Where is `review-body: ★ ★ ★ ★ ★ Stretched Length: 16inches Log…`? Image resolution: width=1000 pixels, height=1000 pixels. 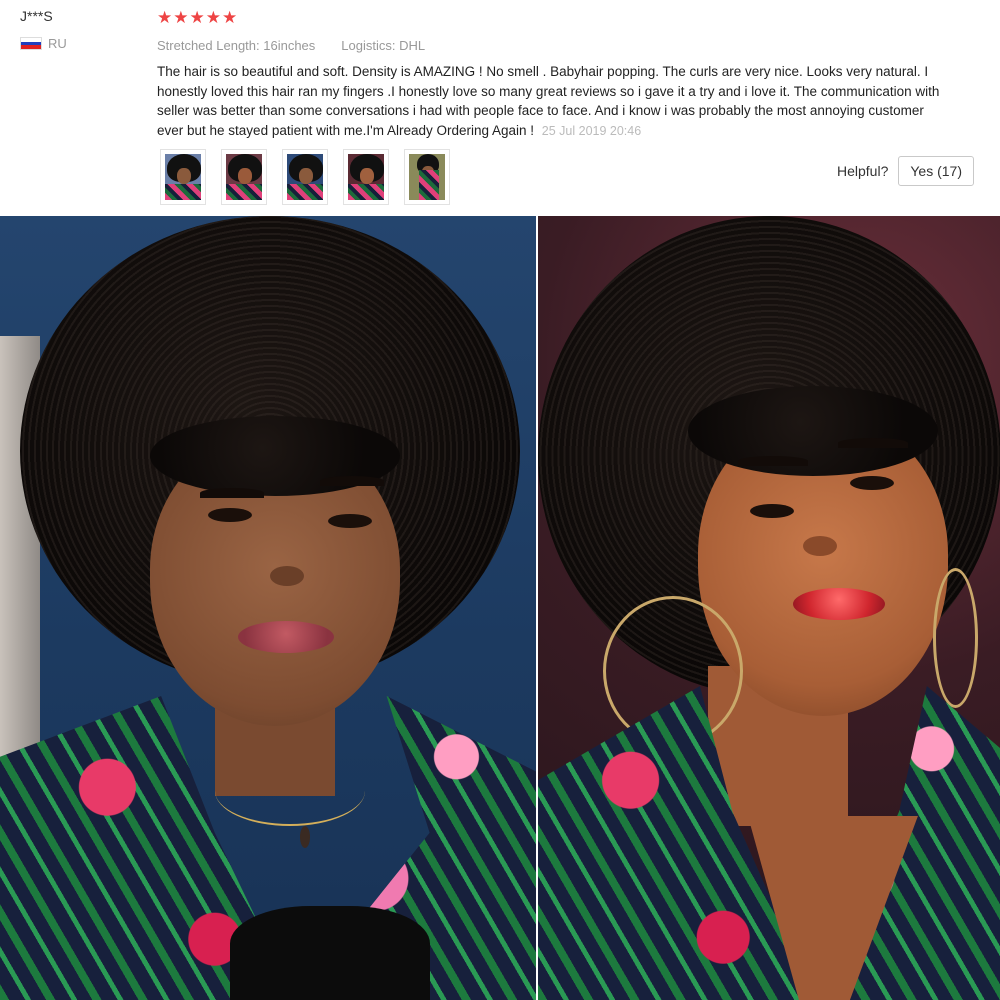
review-body: ★ ★ ★ ★ ★ Stretched Length: 16inches Log… is located at coordinates (567, 73).